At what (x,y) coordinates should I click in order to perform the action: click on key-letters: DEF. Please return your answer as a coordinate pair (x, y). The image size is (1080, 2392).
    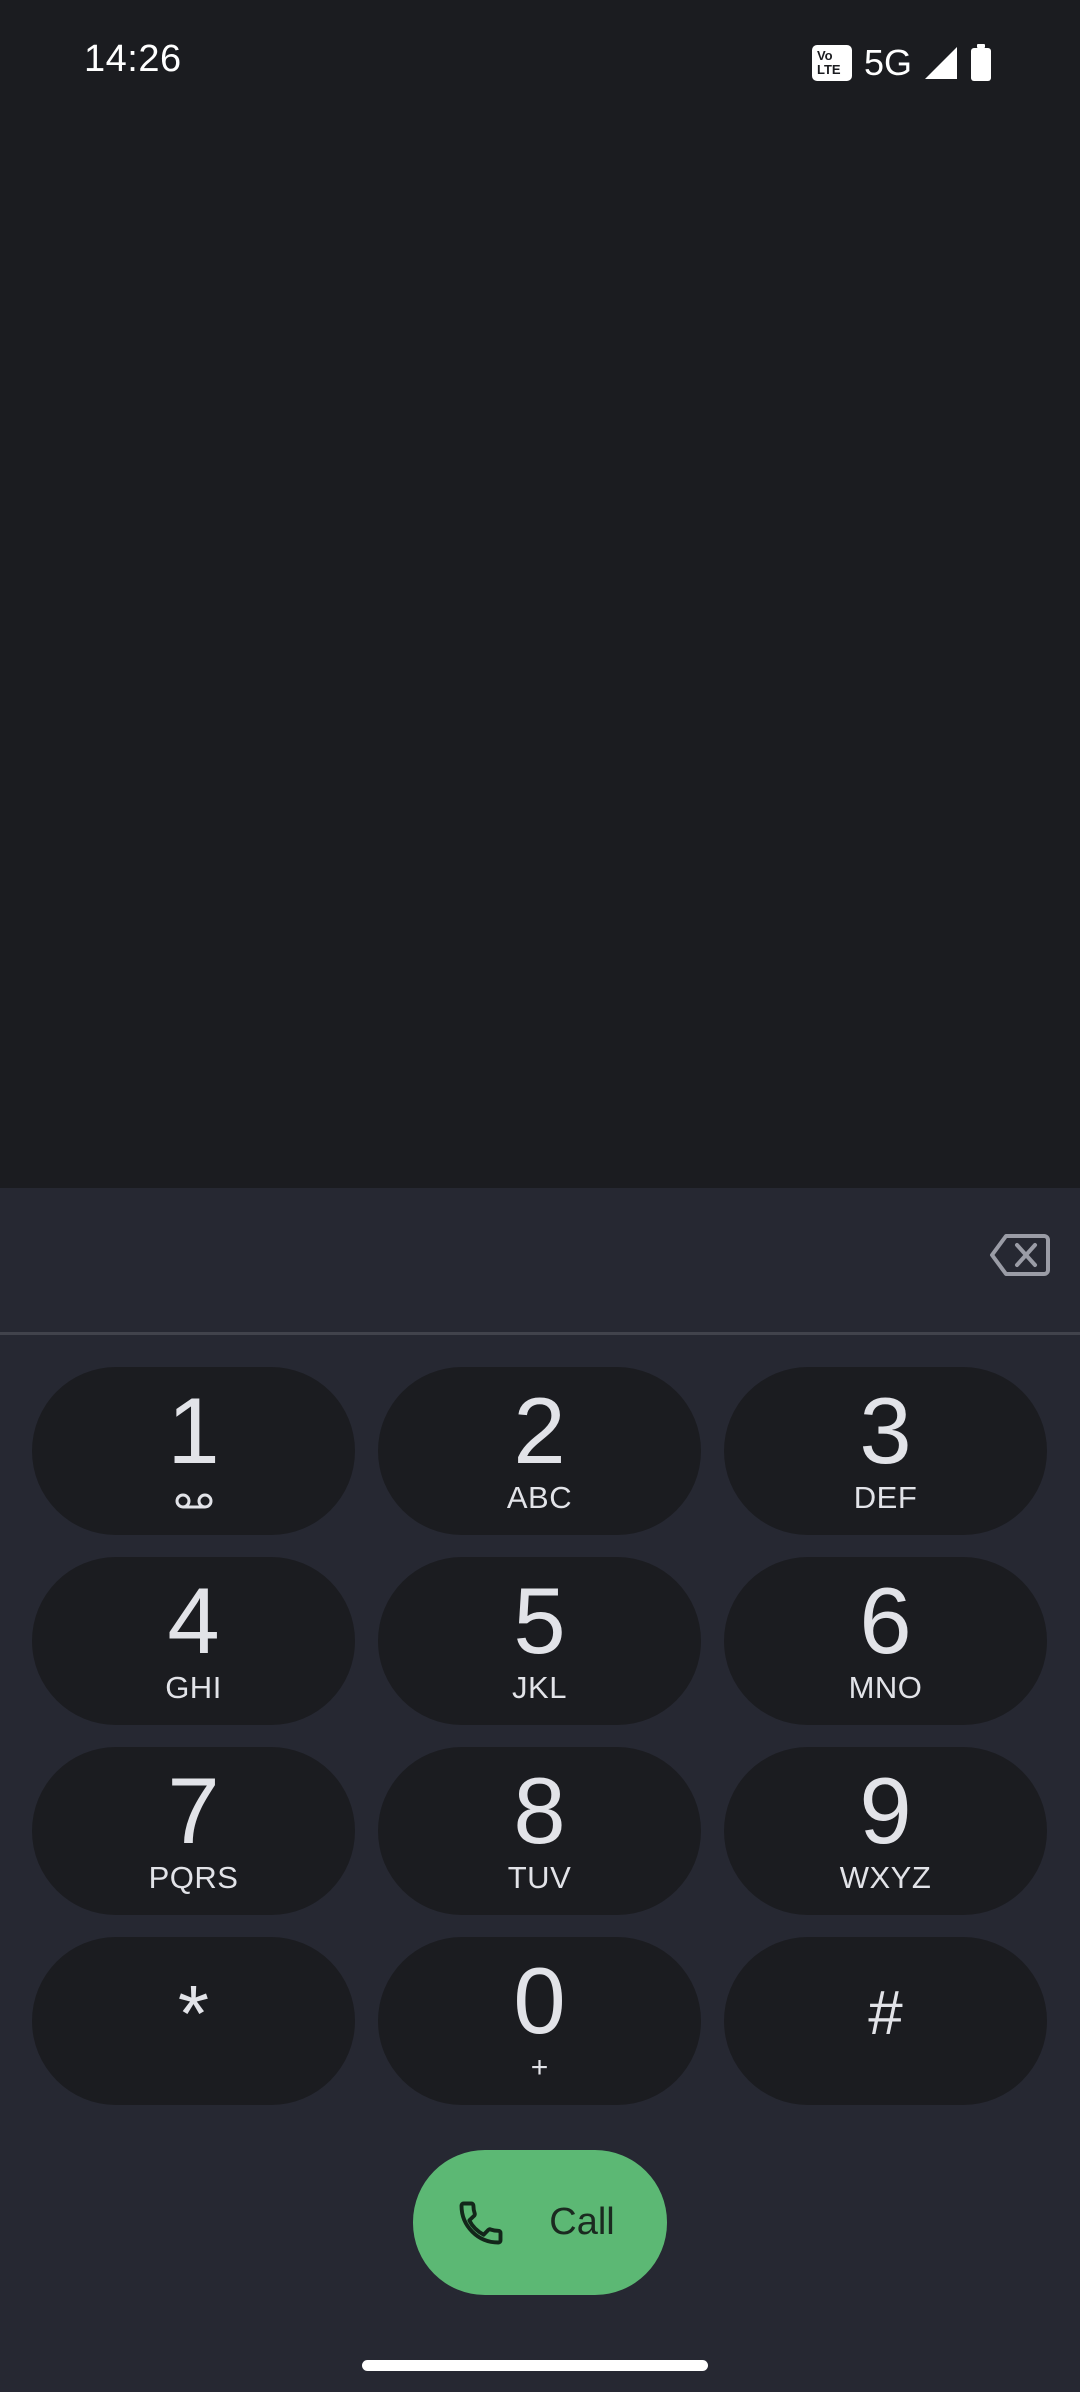
    Looking at the image, I should click on (885, 1497).